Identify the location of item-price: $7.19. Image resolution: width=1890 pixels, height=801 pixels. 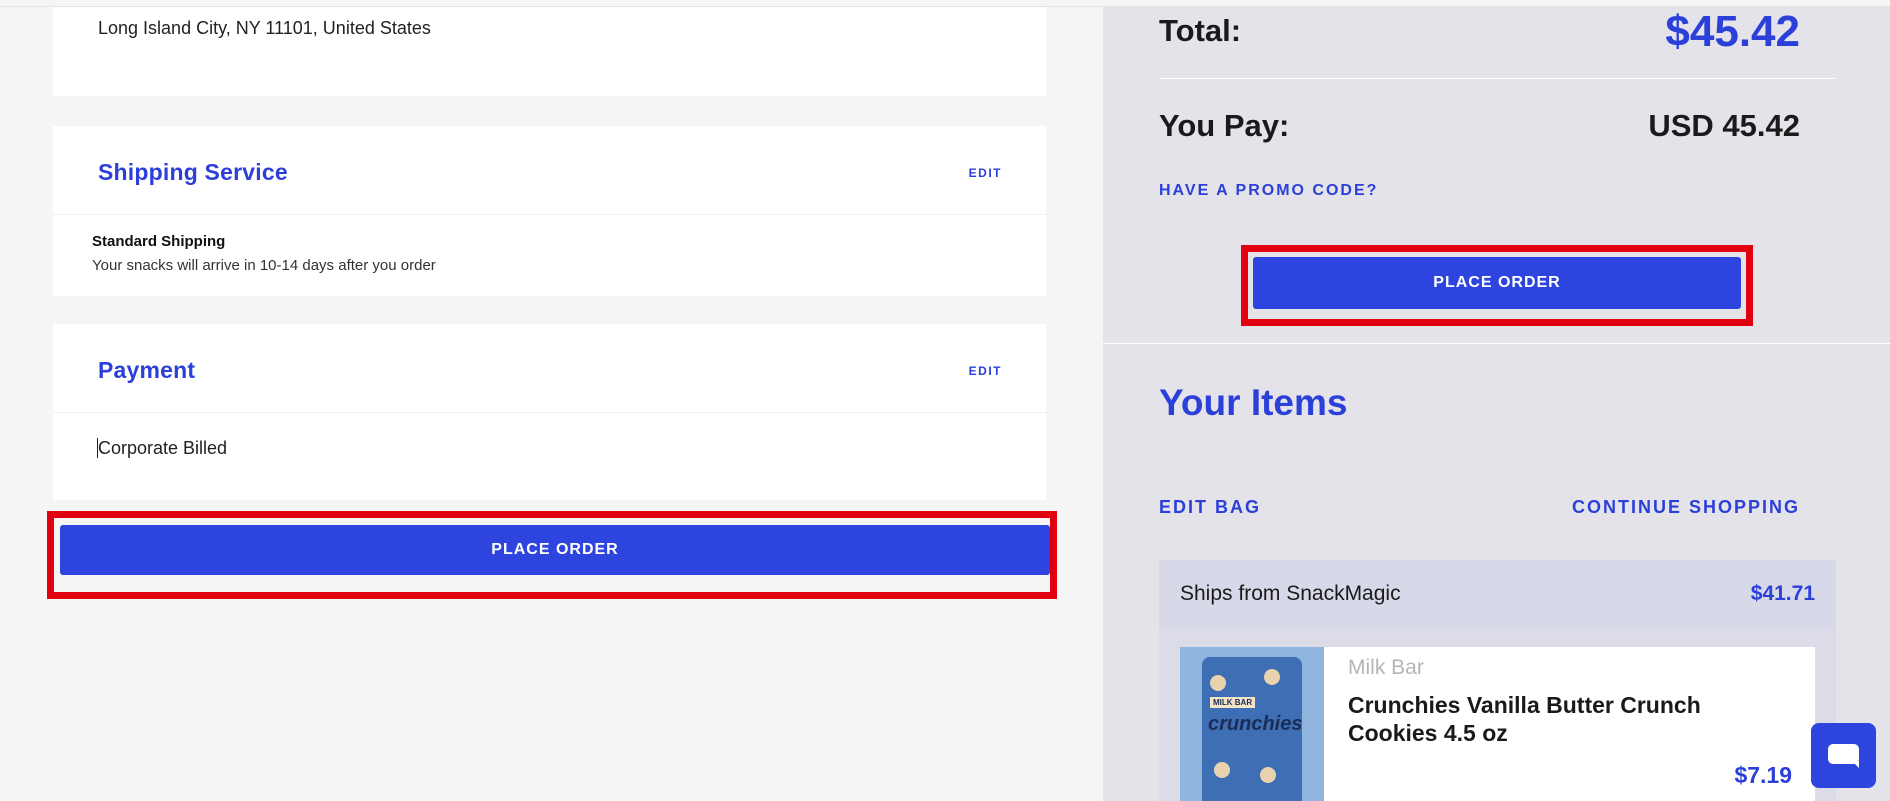
(1763, 775).